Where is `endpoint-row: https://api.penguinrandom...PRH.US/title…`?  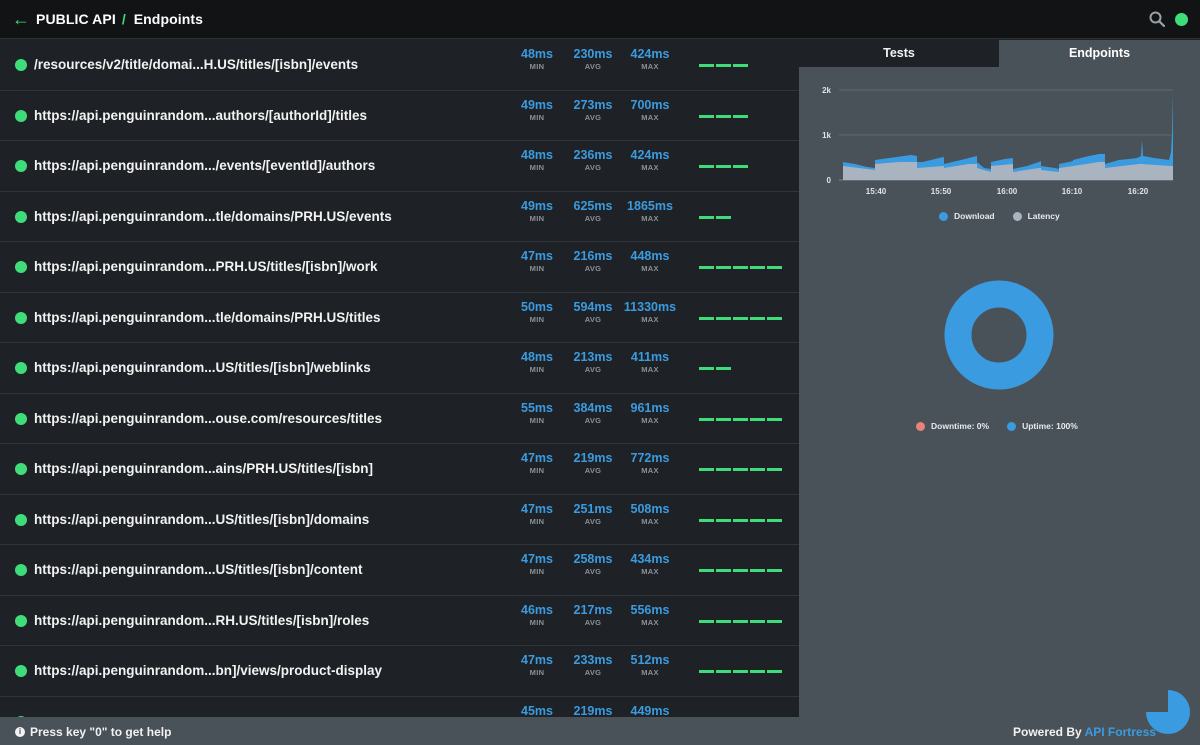 endpoint-row: https://api.penguinrandom...PRH.US/title… is located at coordinates (399, 267).